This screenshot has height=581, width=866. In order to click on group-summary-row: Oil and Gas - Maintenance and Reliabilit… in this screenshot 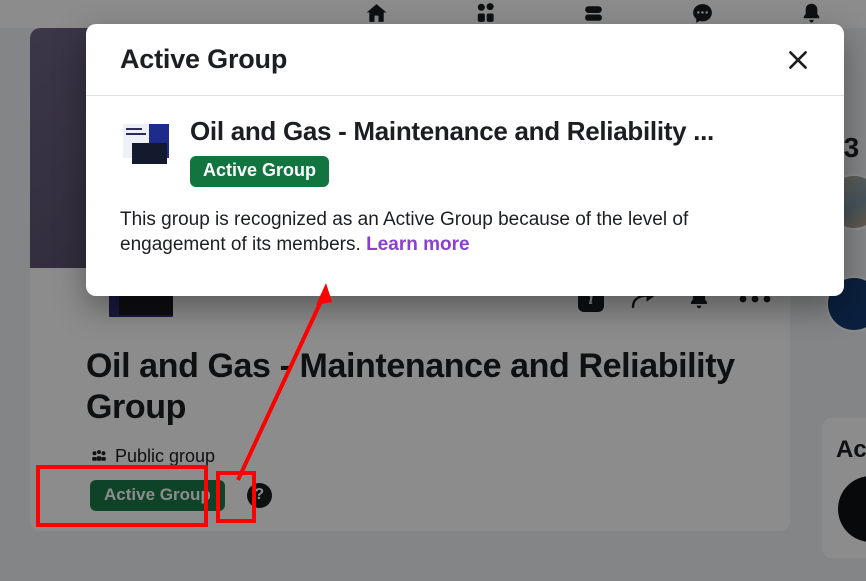, I will do `click(465, 151)`.